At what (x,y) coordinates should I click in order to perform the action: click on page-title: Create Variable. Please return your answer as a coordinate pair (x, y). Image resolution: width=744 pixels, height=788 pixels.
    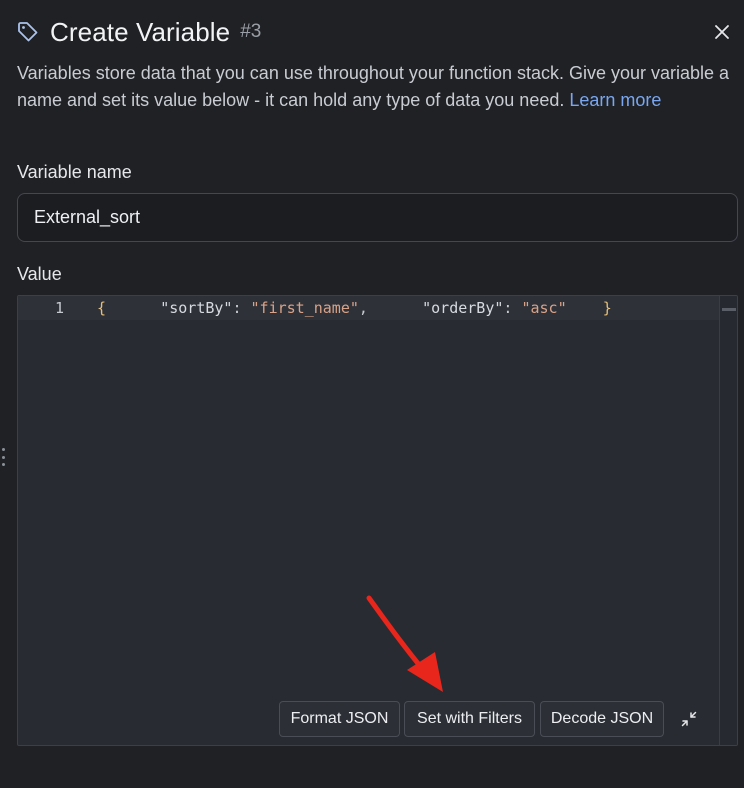
    Looking at the image, I should click on (140, 31).